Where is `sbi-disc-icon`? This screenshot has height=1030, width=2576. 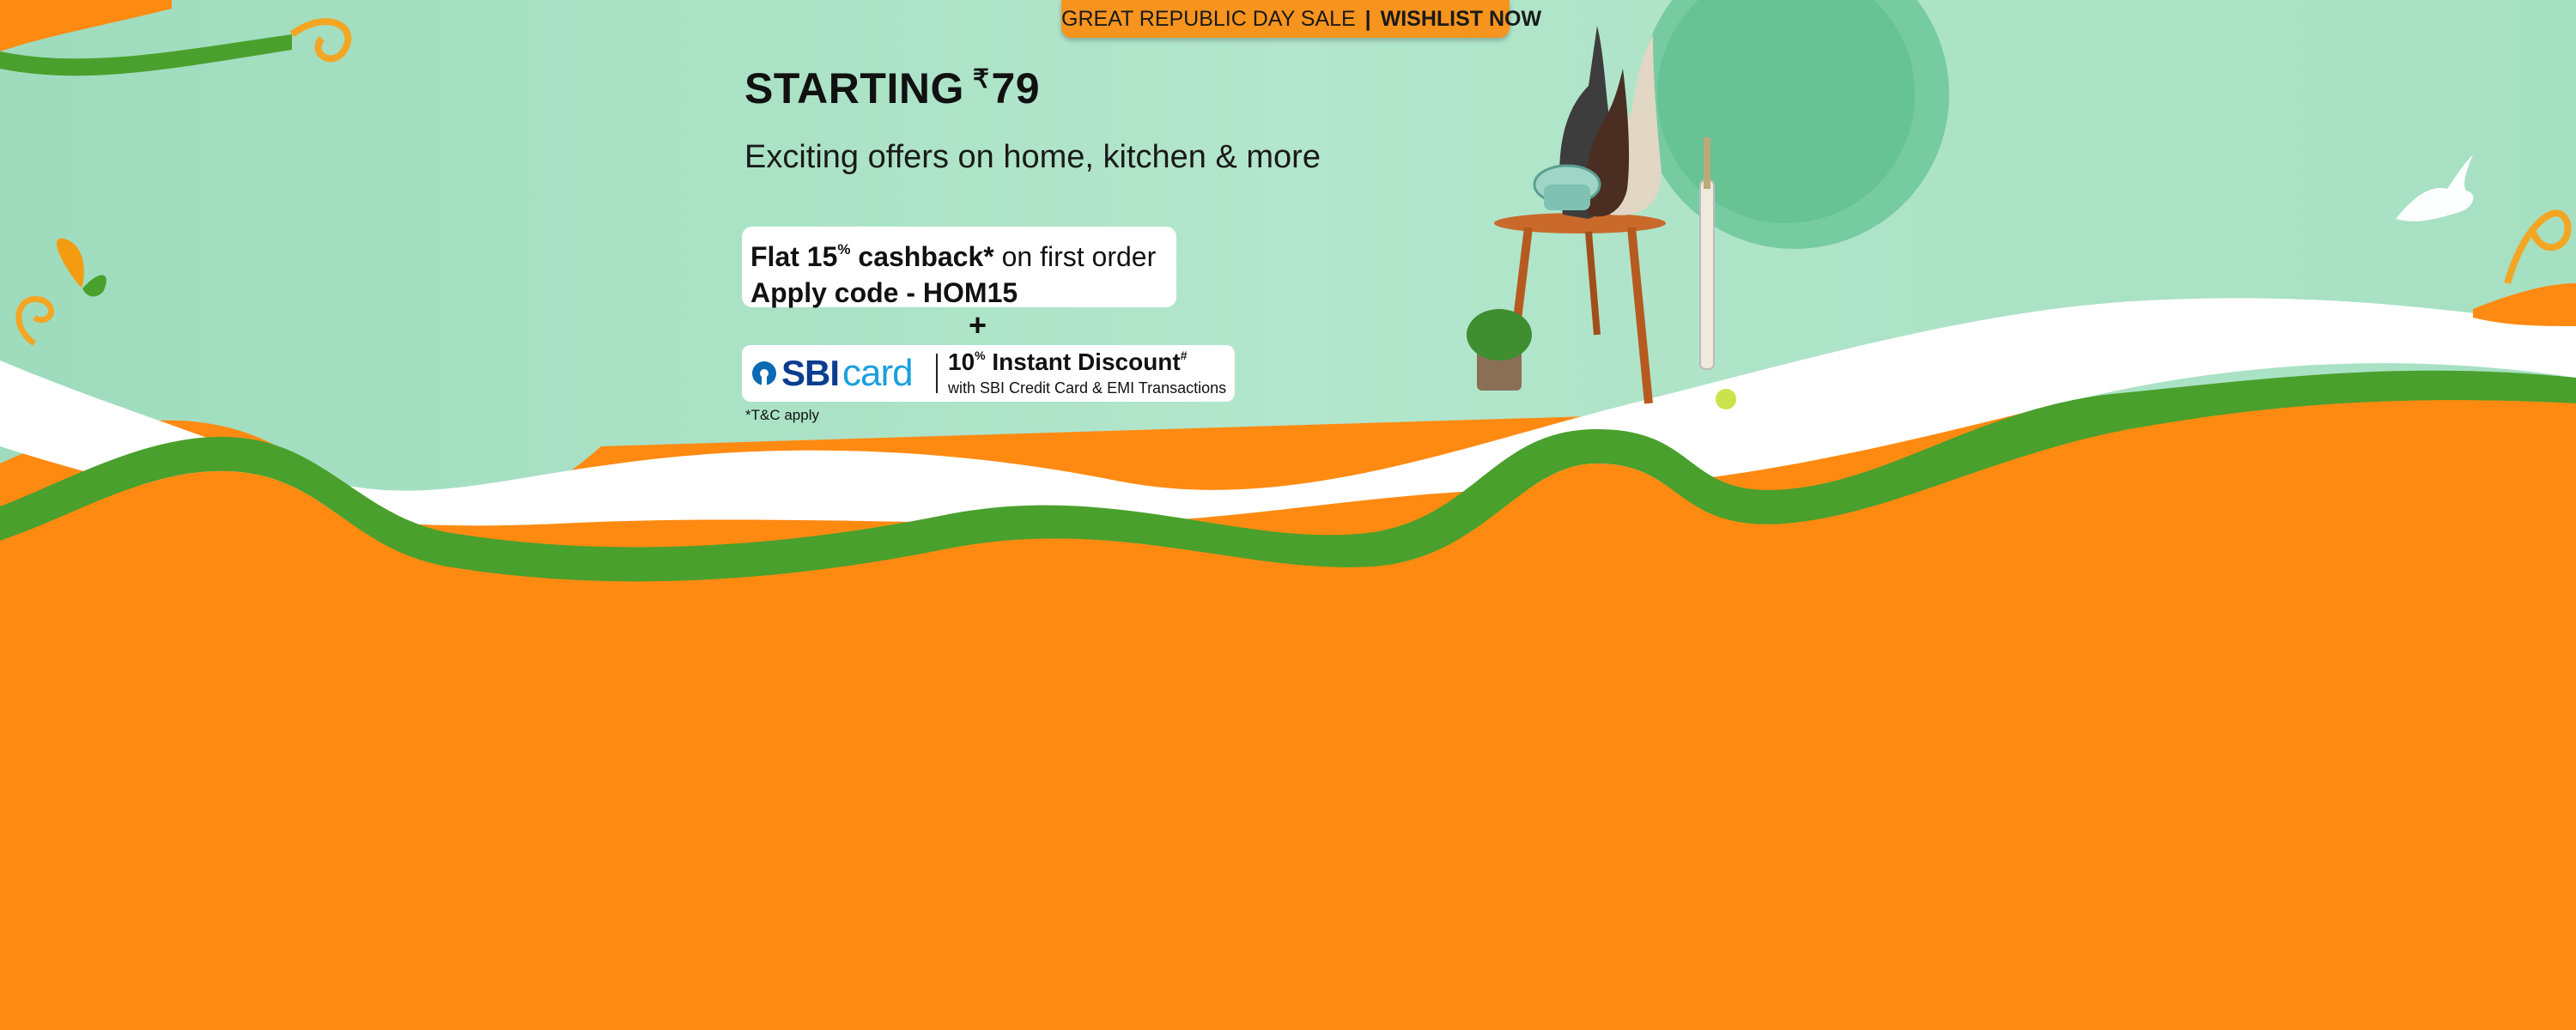
sbi-disc-icon is located at coordinates (764, 373).